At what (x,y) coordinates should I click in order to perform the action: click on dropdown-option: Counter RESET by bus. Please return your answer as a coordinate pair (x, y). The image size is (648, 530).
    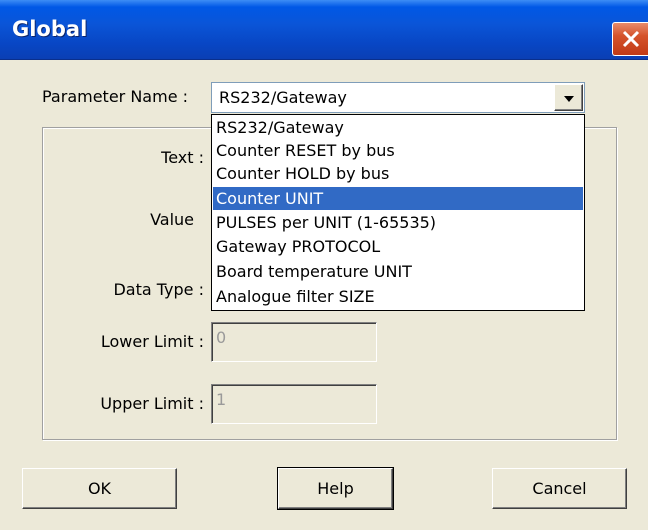
    Looking at the image, I should click on (398, 150).